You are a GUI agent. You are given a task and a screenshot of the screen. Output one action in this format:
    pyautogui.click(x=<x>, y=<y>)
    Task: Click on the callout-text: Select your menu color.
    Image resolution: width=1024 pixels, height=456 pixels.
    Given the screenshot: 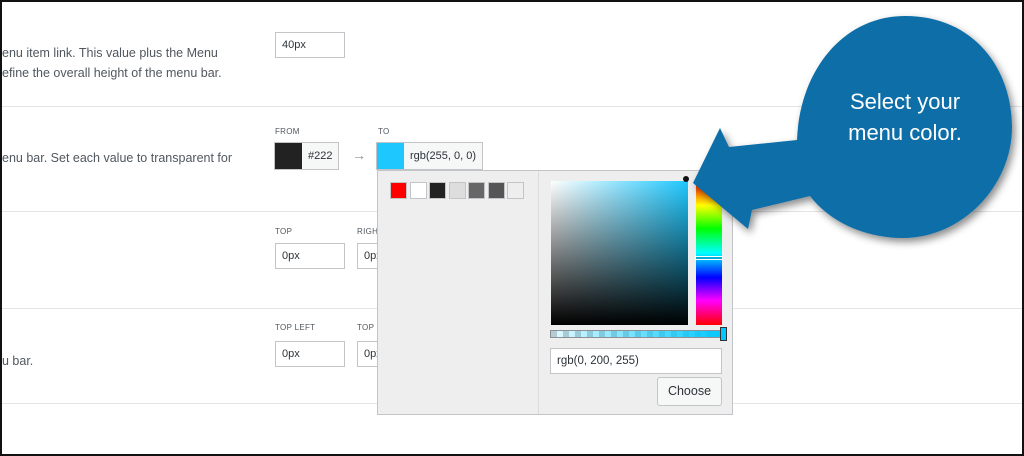 What is the action you would take?
    pyautogui.click(x=905, y=117)
    